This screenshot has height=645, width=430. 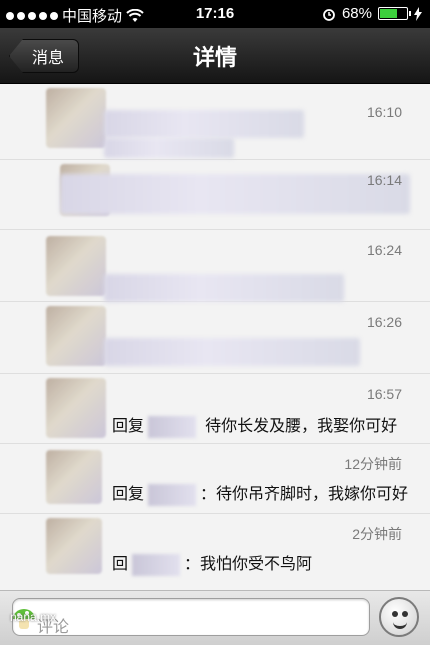 I want to click on comment-input: 评论, so click(x=191, y=617).